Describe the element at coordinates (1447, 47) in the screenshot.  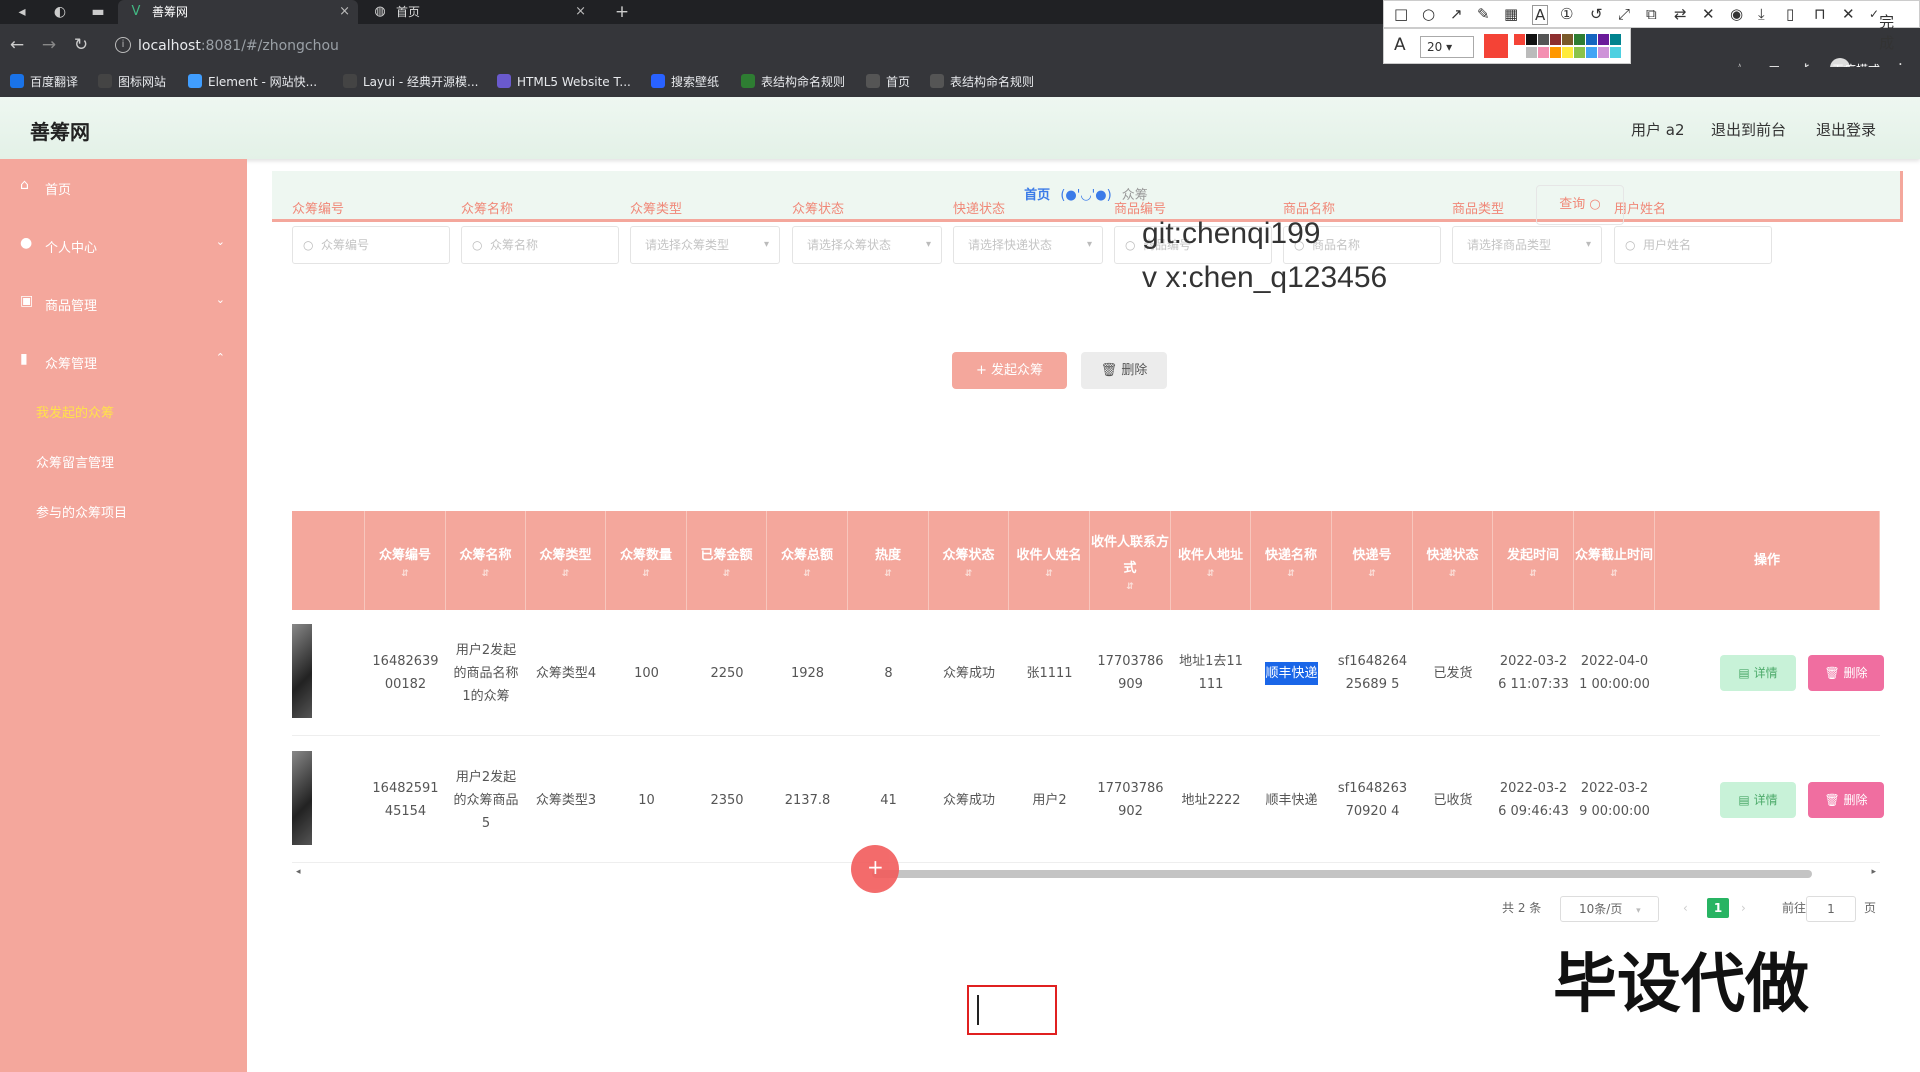
I see `font-size-select: 20 ▾` at that location.